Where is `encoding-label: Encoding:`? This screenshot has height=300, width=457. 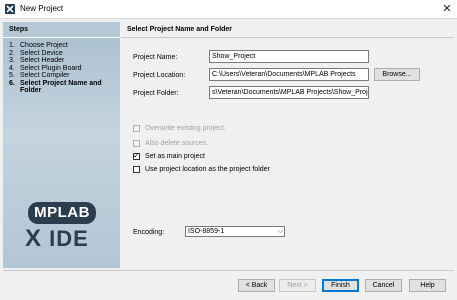 encoding-label: Encoding: is located at coordinates (149, 232).